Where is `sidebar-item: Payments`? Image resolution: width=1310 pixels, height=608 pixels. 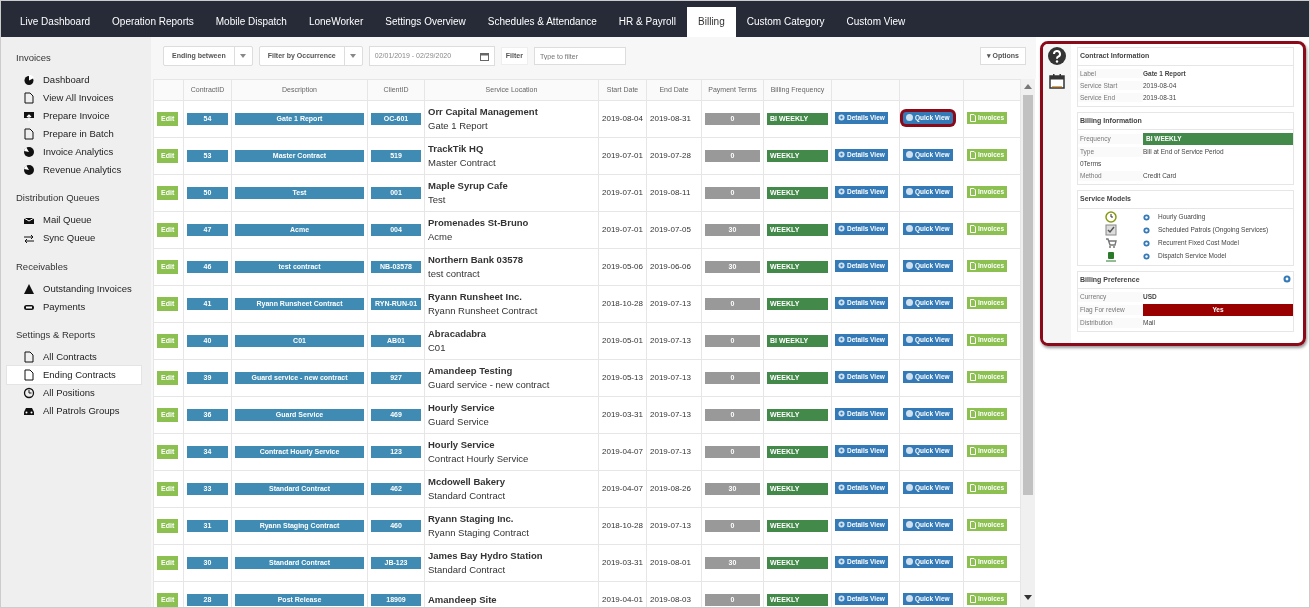 sidebar-item: Payments is located at coordinates (74, 306).